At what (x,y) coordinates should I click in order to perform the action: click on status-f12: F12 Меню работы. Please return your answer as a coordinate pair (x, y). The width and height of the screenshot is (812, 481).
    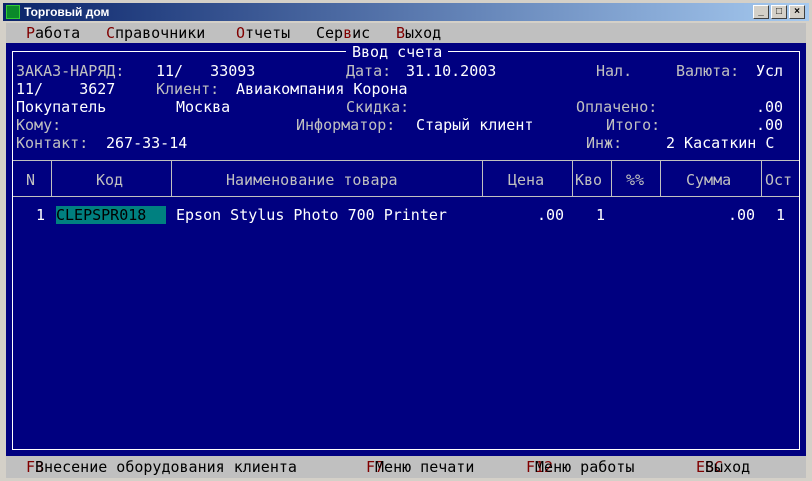
    Looking at the image, I should click on (580, 467).